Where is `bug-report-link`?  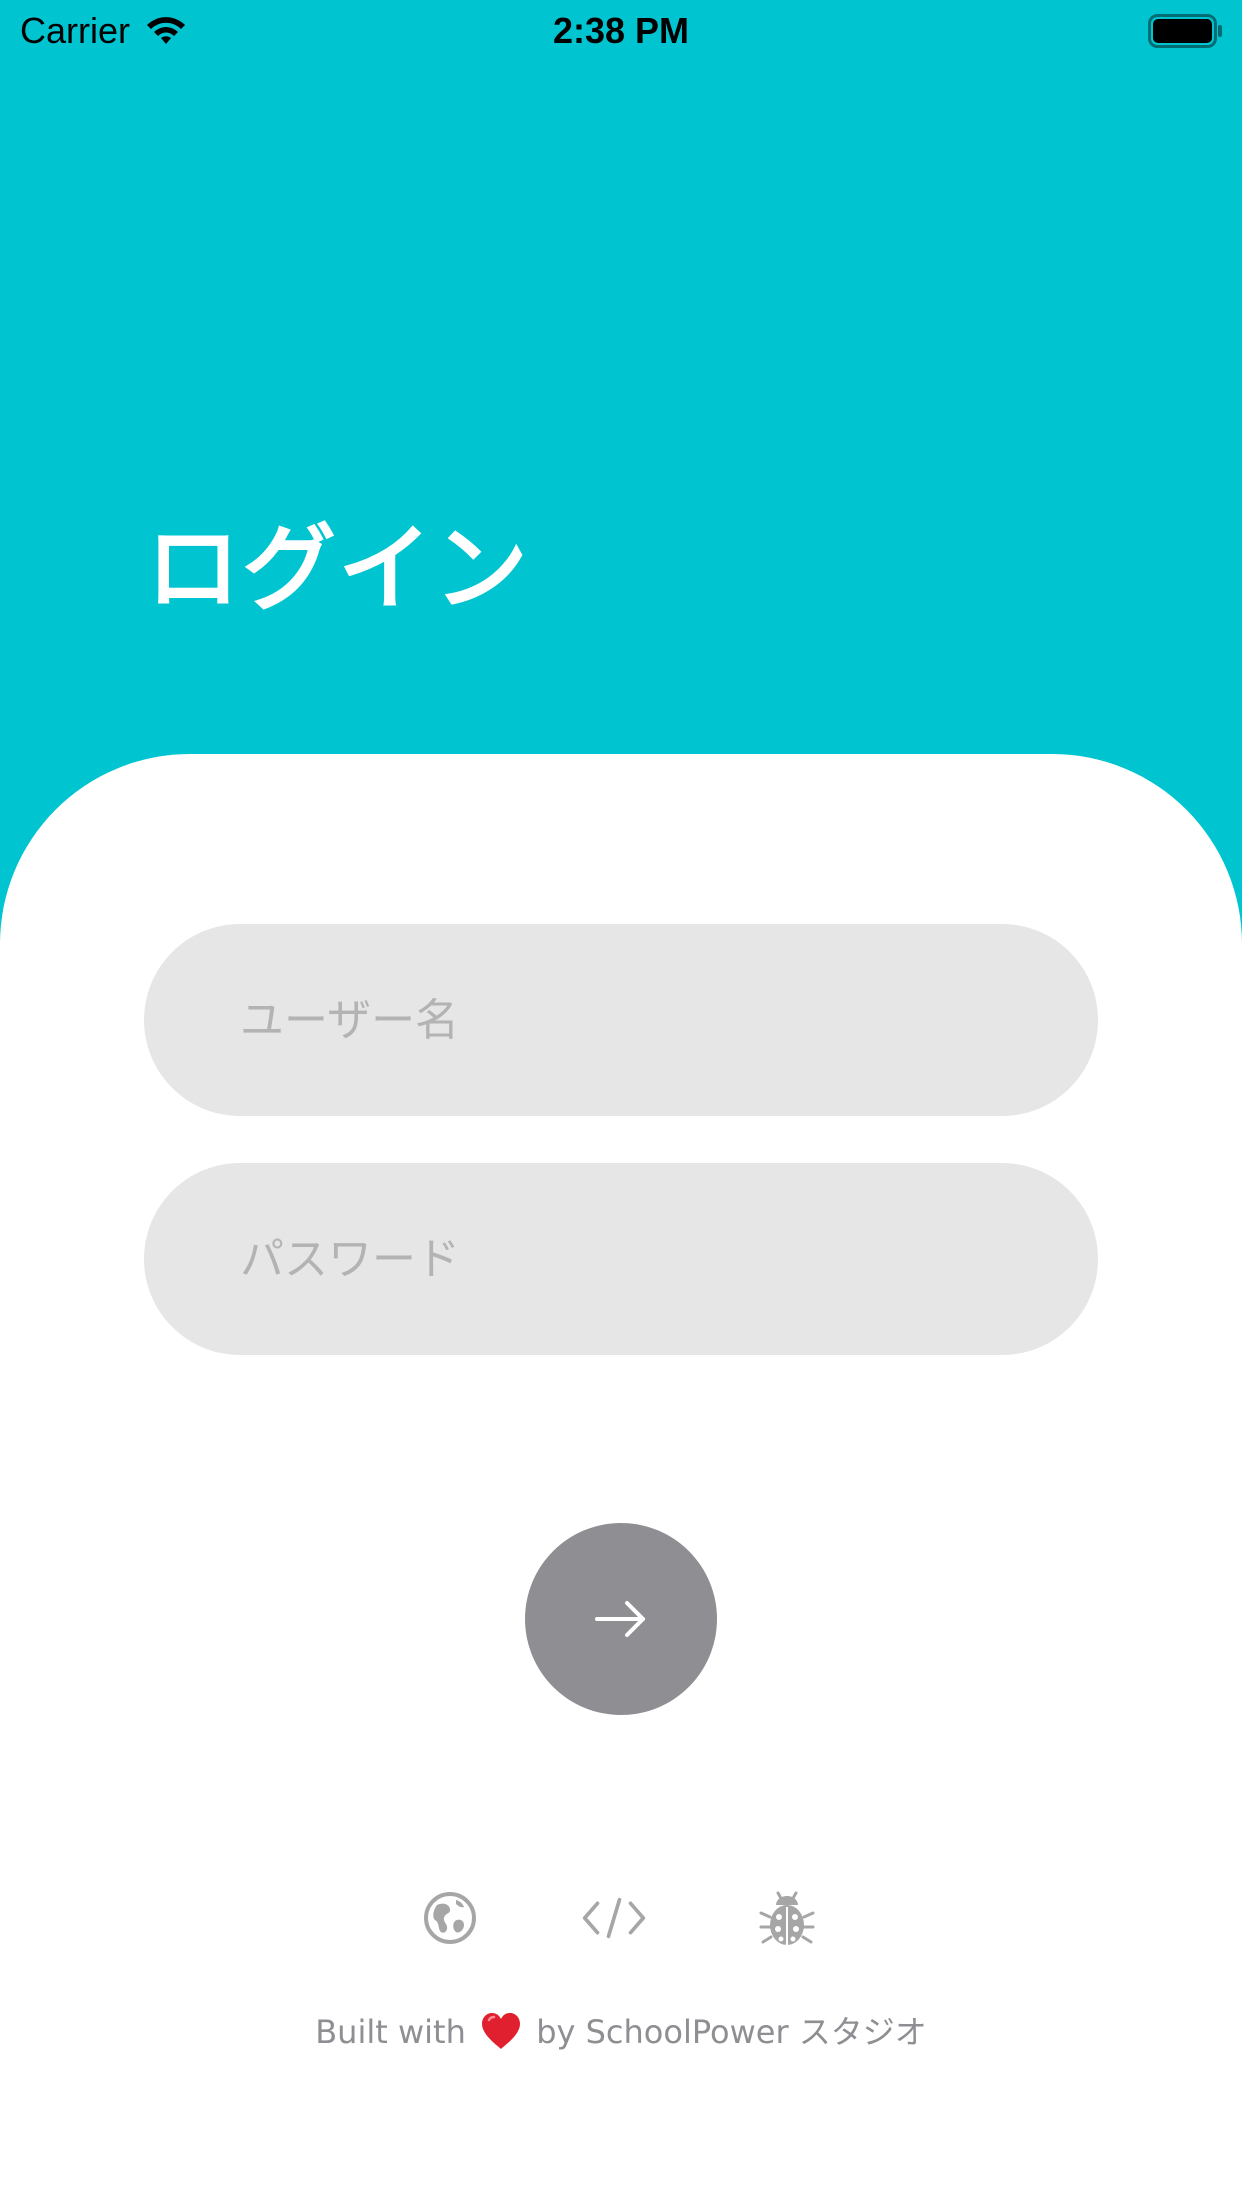 bug-report-link is located at coordinates (787, 1918).